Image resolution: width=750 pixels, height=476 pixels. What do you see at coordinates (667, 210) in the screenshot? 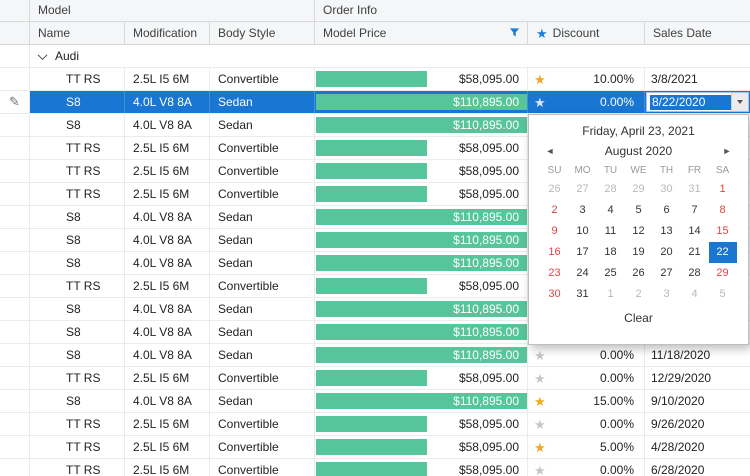
I see `calendar-day: 6` at bounding box center [667, 210].